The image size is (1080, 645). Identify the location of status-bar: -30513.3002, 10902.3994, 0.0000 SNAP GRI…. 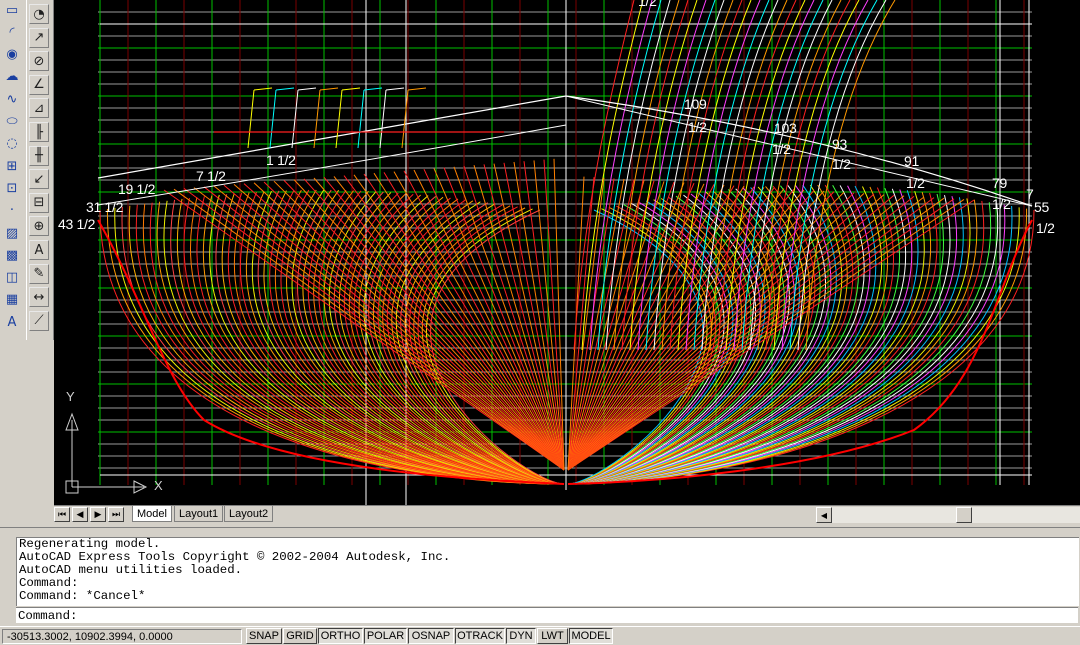
(540, 635).